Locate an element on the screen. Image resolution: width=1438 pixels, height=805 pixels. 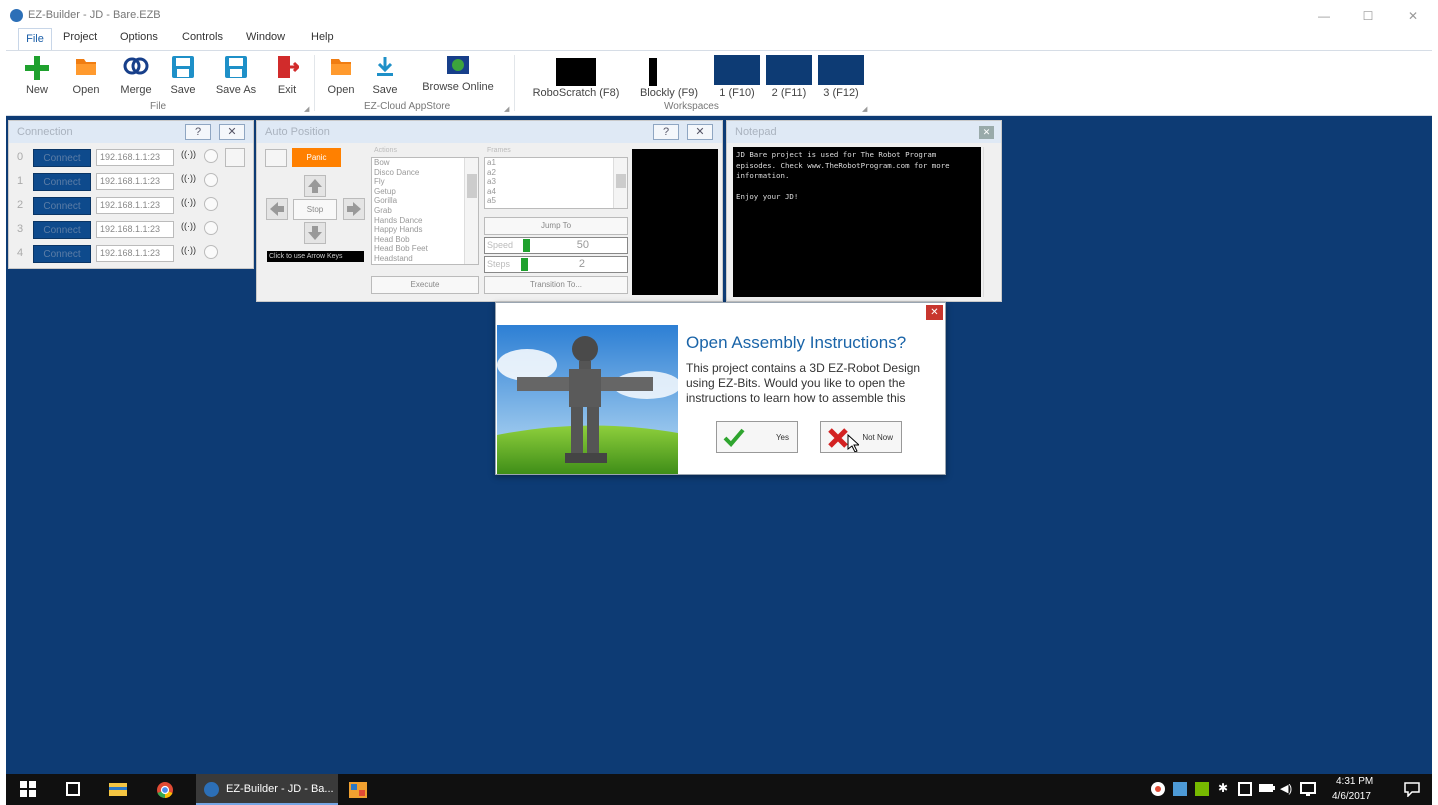
nvidia-icon is located at coordinates (1202, 789).